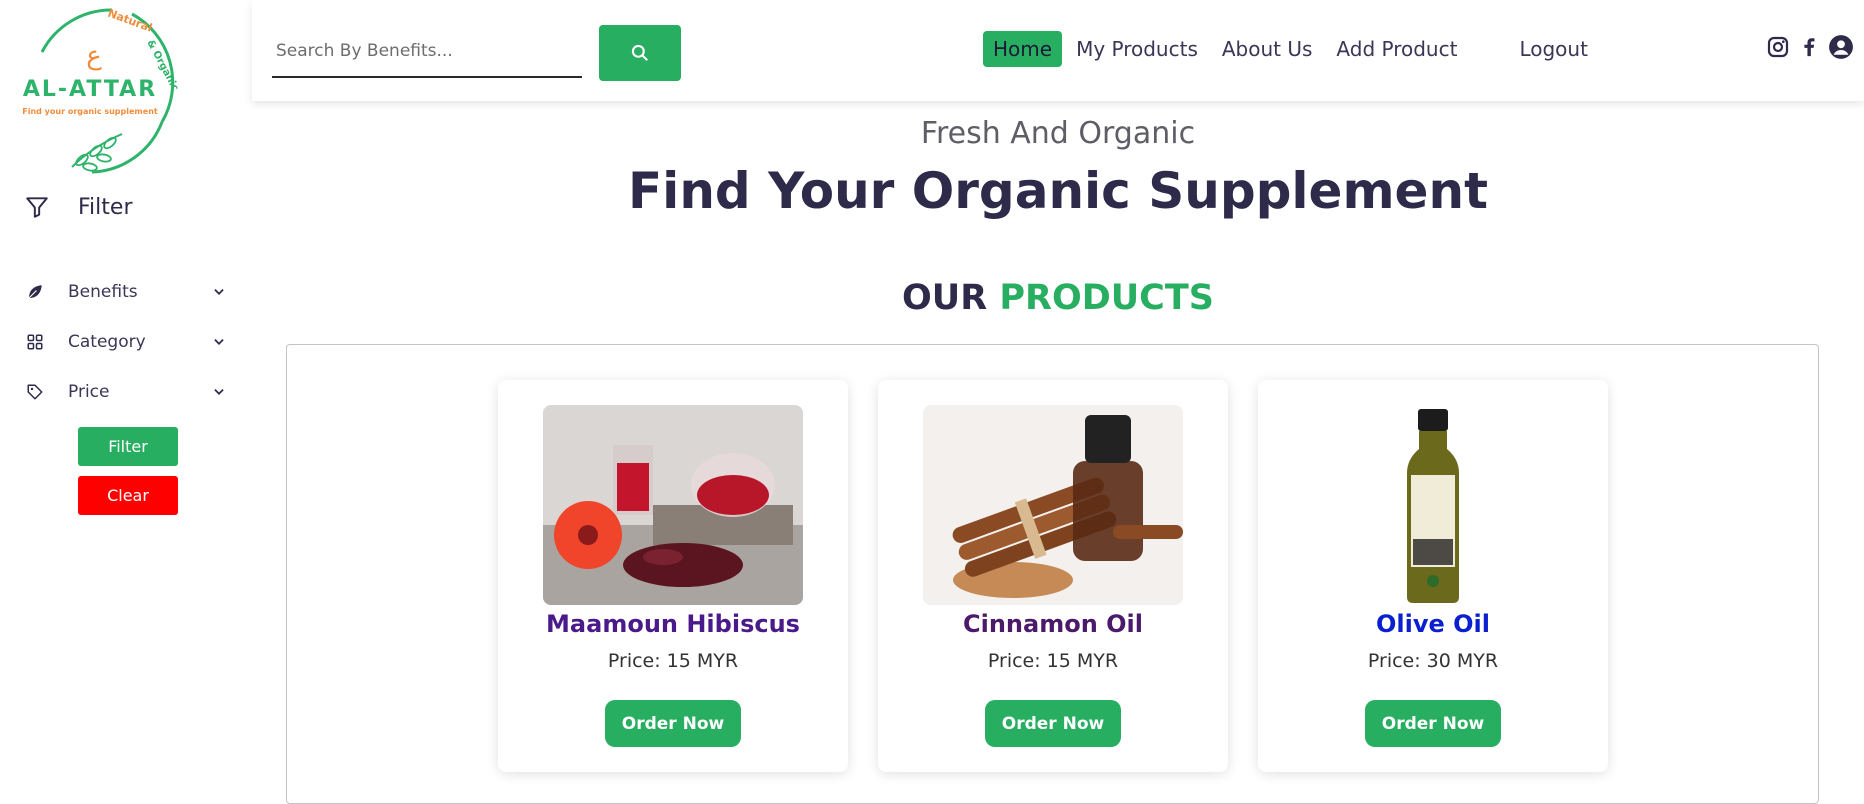 This screenshot has height=804, width=1864. Describe the element at coordinates (1841, 47) in the screenshot. I see `user-account-icon` at that location.